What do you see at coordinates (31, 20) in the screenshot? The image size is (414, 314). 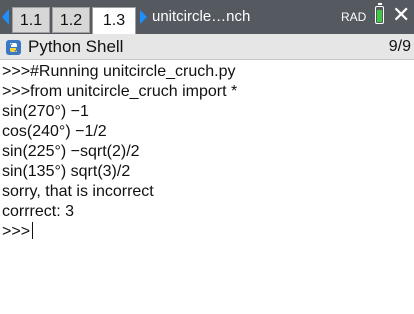 I see `tab-1-1: 1.1` at bounding box center [31, 20].